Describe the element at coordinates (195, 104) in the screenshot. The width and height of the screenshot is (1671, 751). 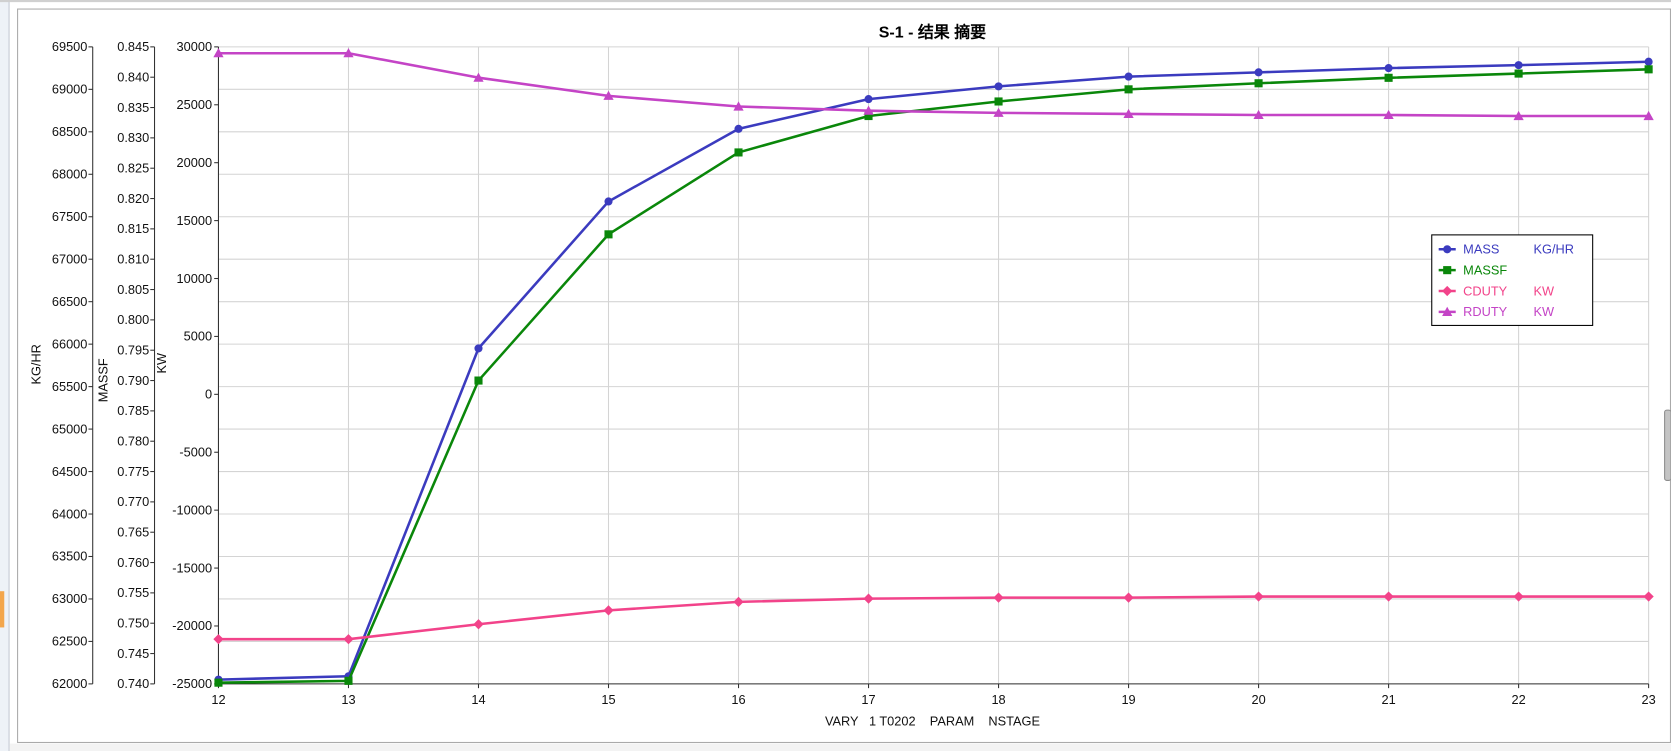
I see `y-tick-label-kw: 25000` at that location.